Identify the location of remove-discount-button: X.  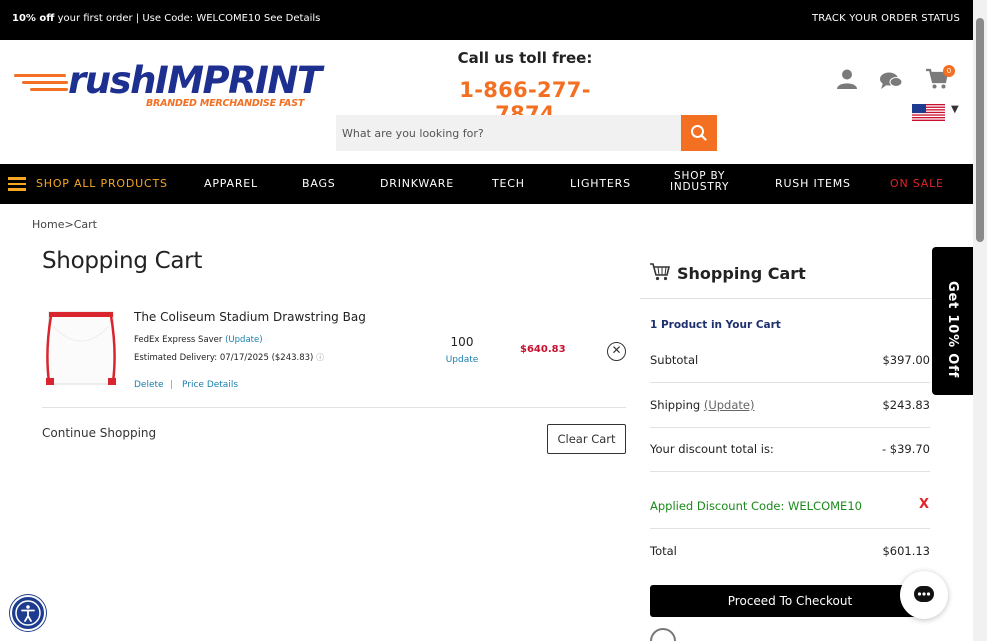
(924, 504).